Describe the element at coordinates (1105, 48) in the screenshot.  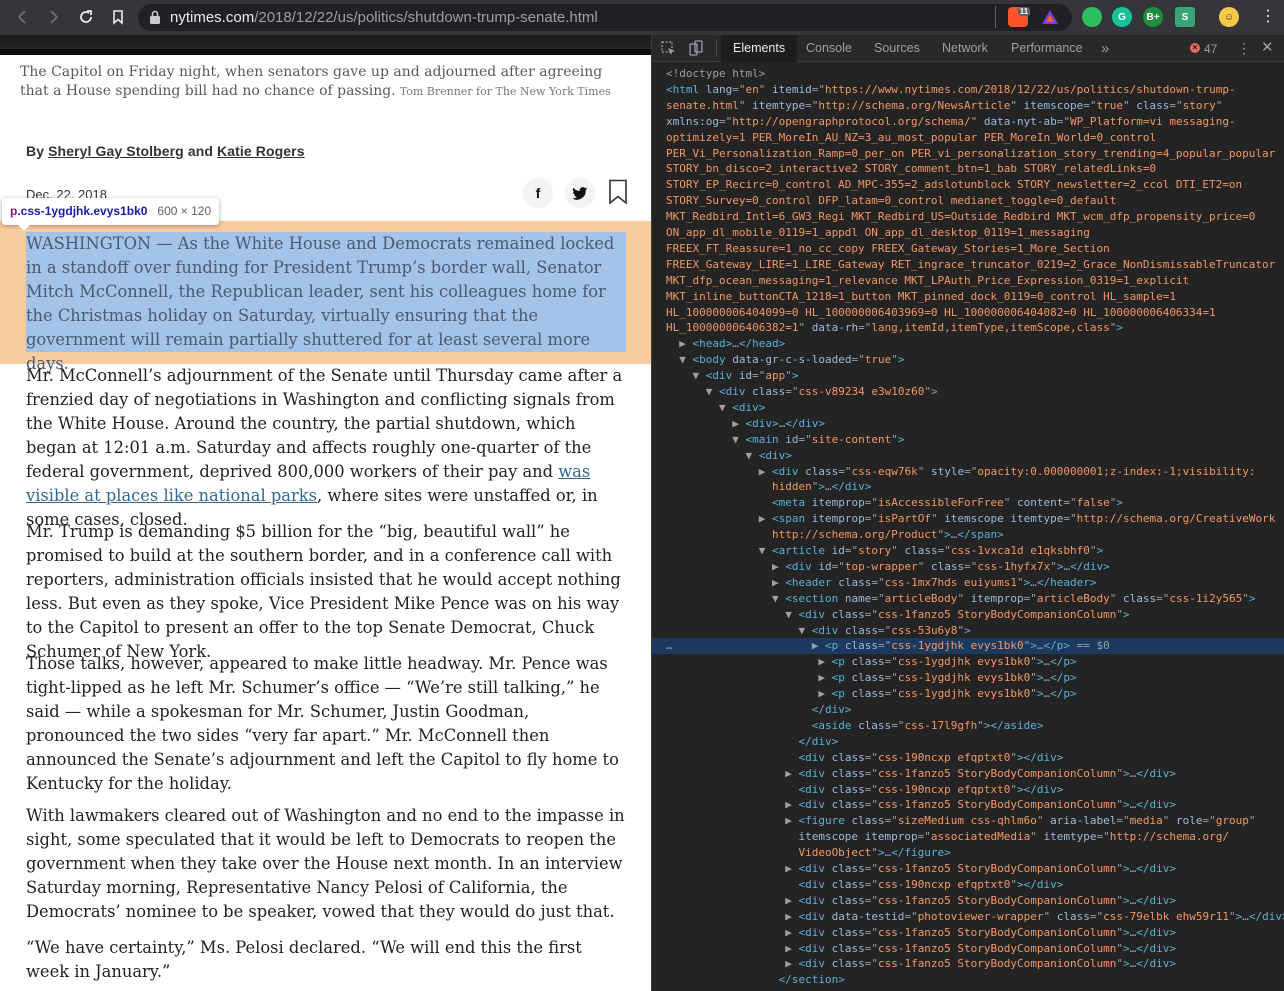
I see `more-tabs-button: »` at that location.